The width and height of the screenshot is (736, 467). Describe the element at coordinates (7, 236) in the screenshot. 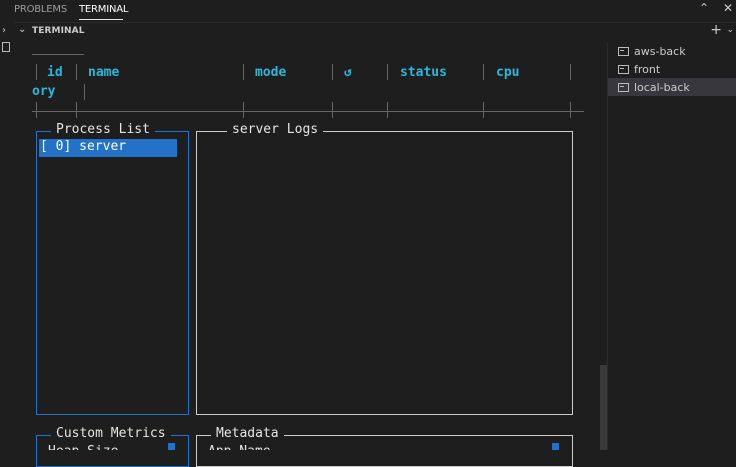

I see `left-gutter: ›` at that location.